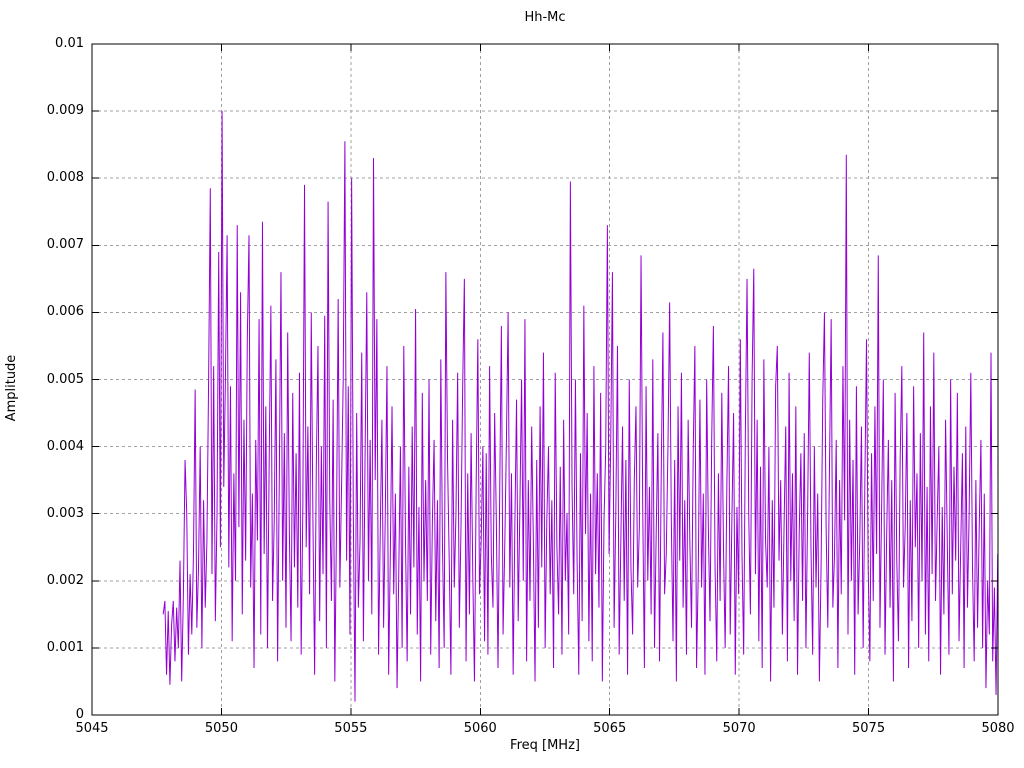 This screenshot has height=768, width=1024. I want to click on x-tick-label: 5080, so click(998, 728).